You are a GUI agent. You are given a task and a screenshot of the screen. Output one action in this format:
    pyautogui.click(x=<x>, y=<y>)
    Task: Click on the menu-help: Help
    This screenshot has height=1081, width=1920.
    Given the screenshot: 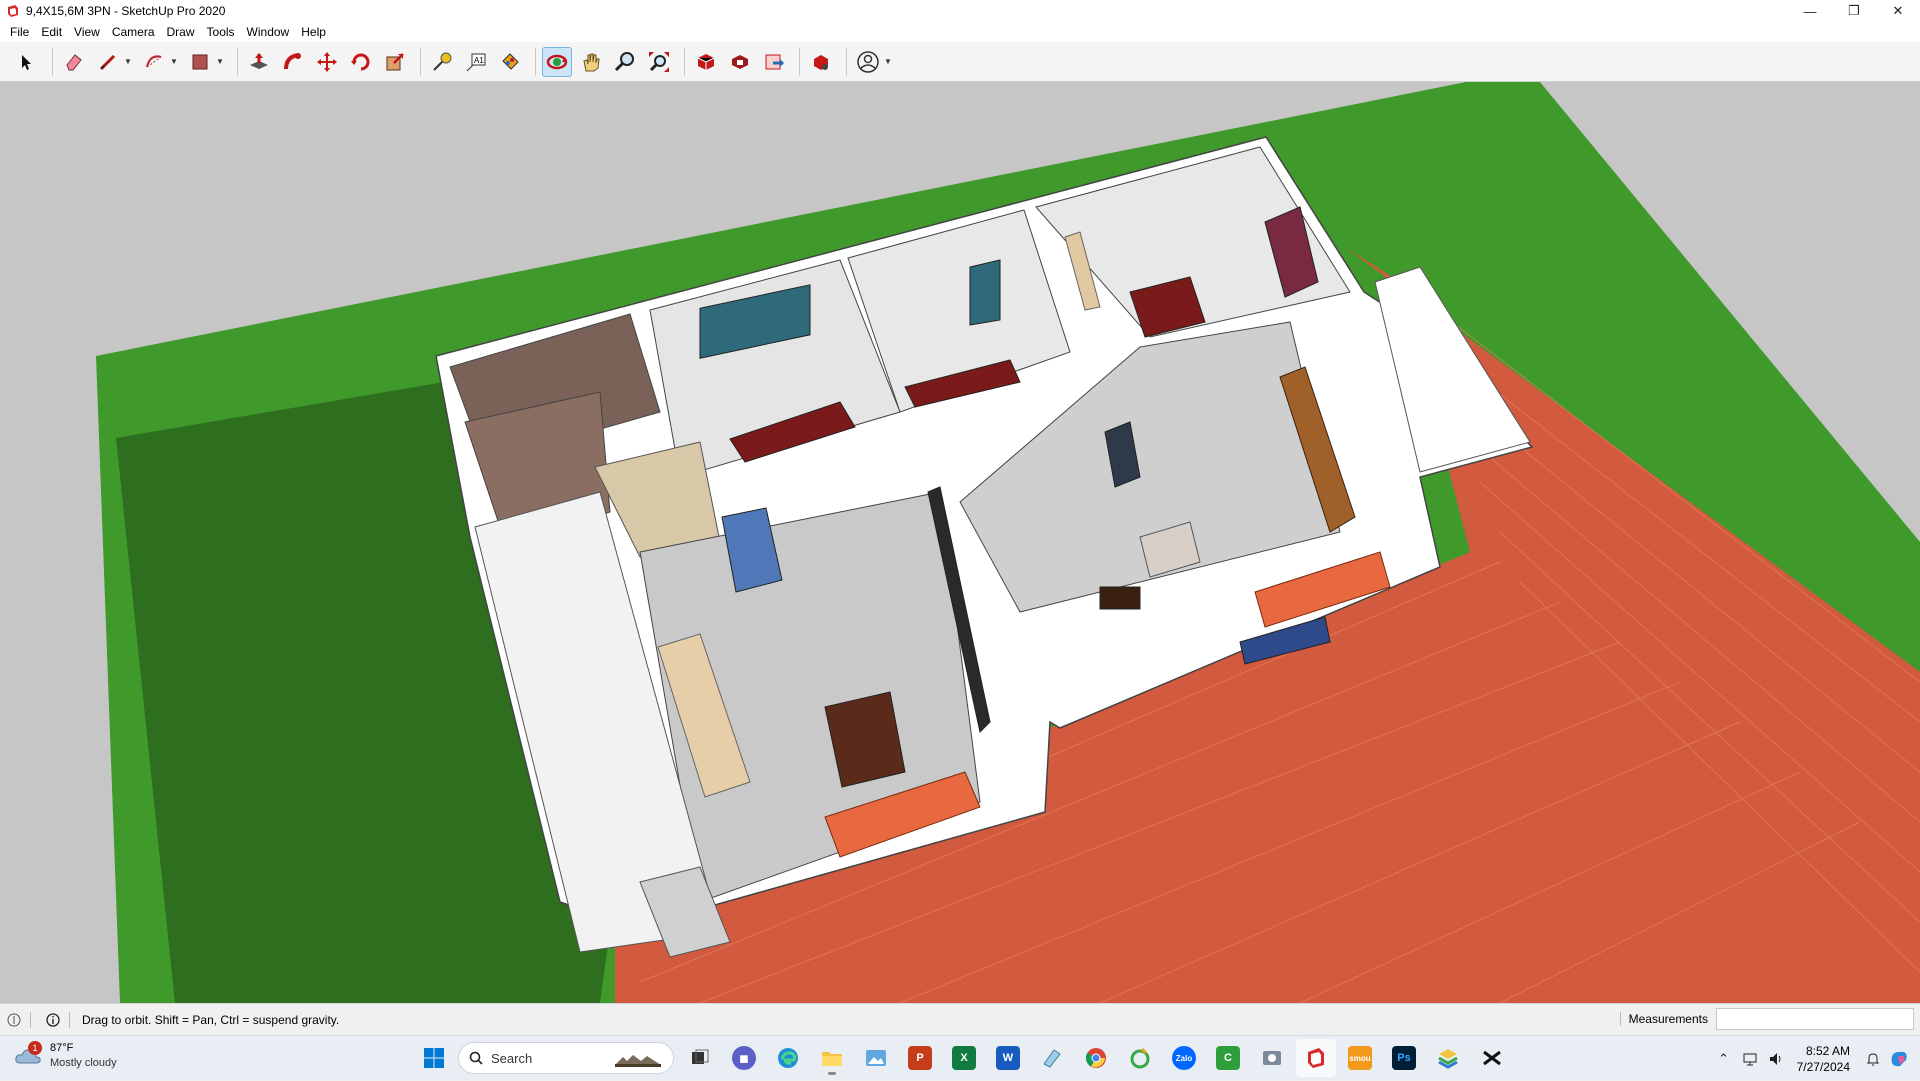 What is the action you would take?
    pyautogui.click(x=313, y=32)
    